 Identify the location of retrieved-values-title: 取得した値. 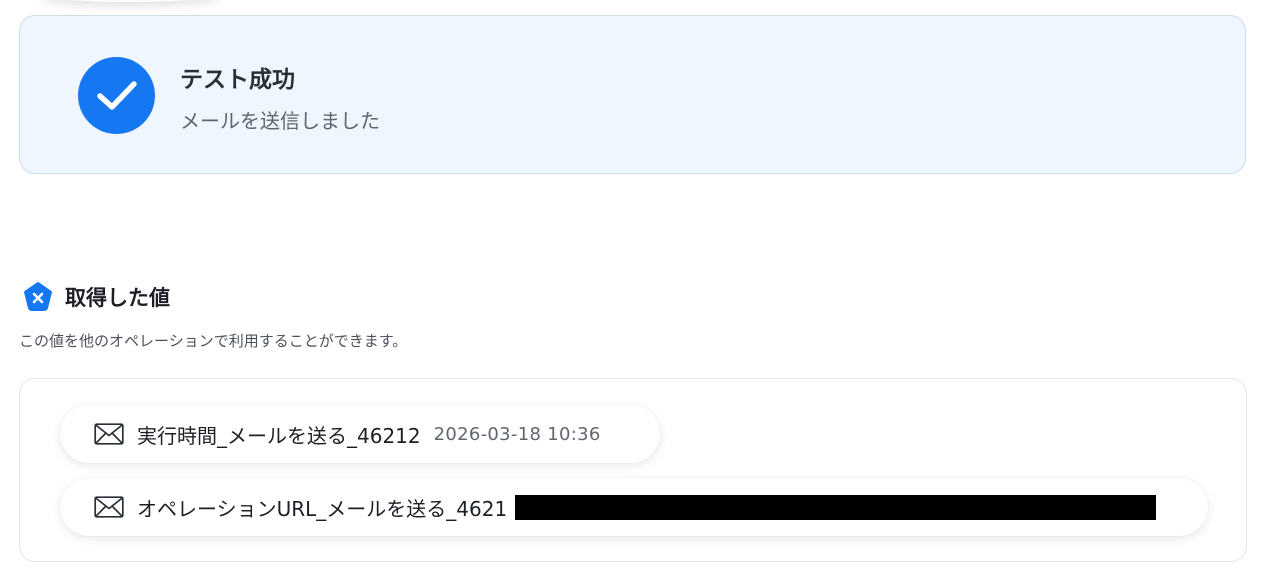
(117, 298).